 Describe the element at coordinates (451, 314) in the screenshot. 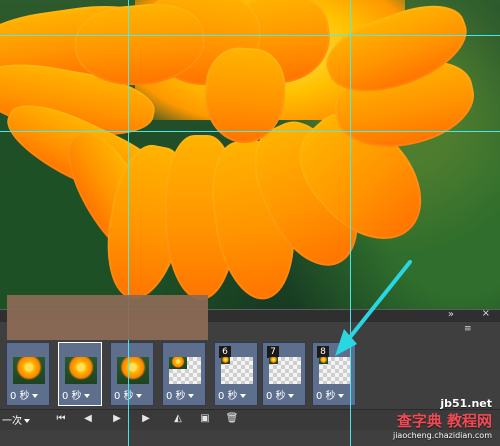

I see `panel-expand-icon: »` at that location.